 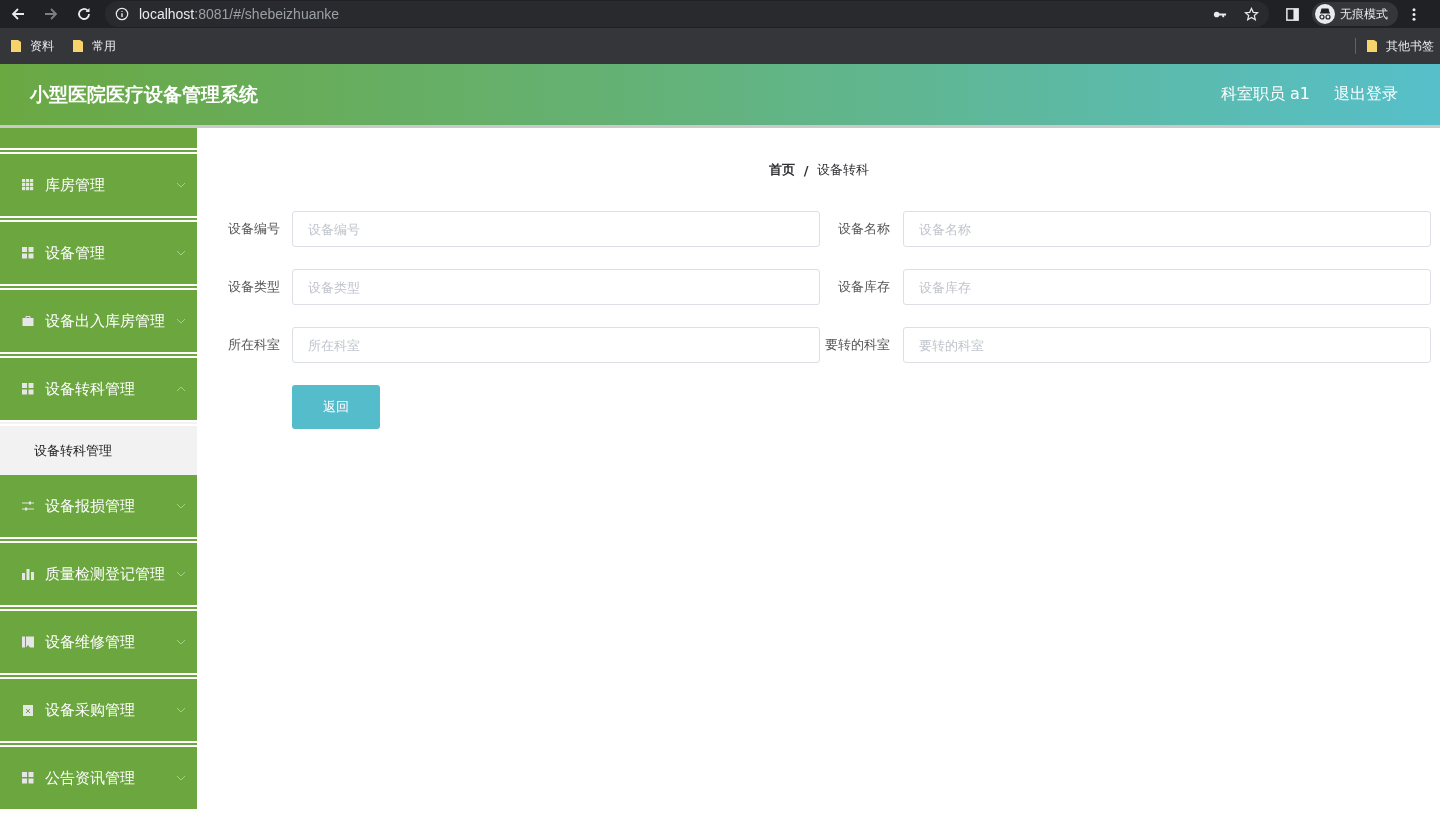 What do you see at coordinates (864, 287) in the screenshot?
I see `field-label: 设备库存` at bounding box center [864, 287].